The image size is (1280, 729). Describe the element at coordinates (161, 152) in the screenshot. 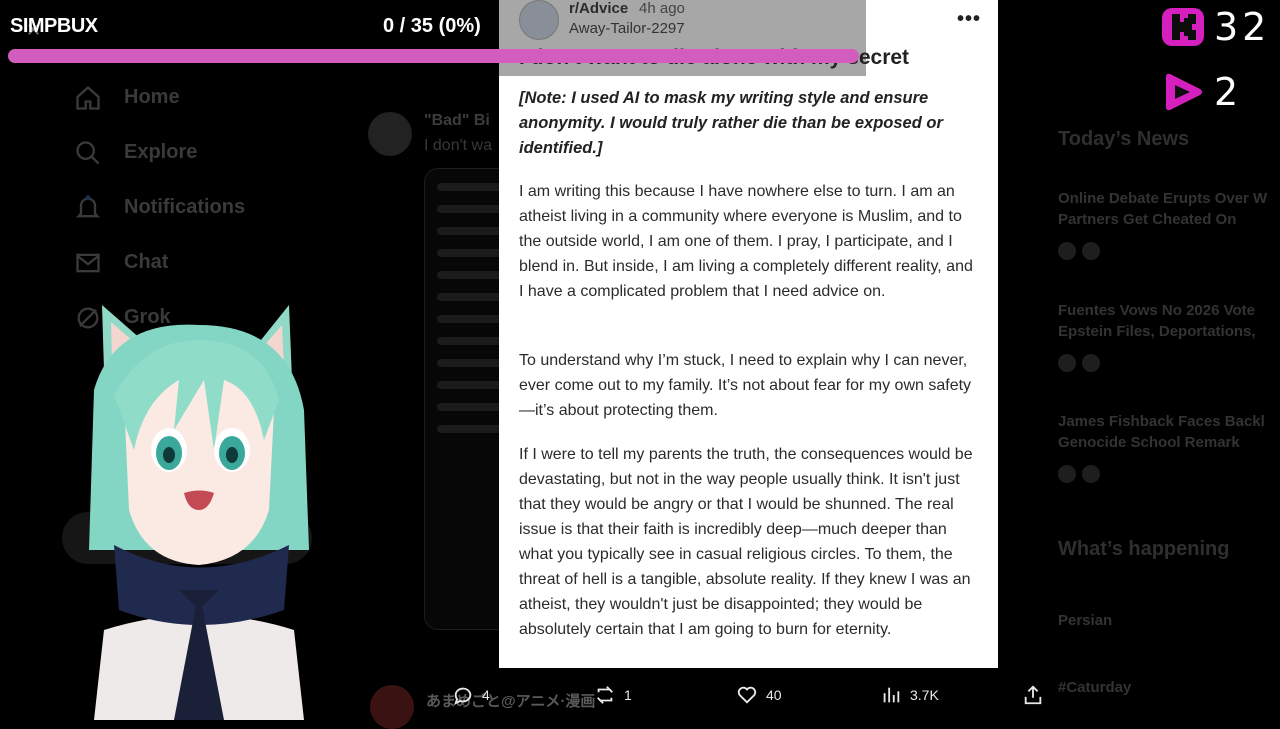

I see `sidebar-item-label: Explore` at that location.